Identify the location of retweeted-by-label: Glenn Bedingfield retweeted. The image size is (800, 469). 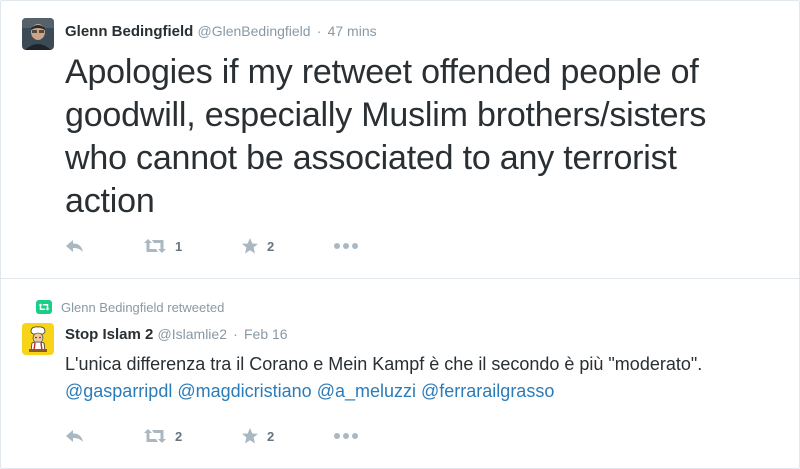
(143, 307).